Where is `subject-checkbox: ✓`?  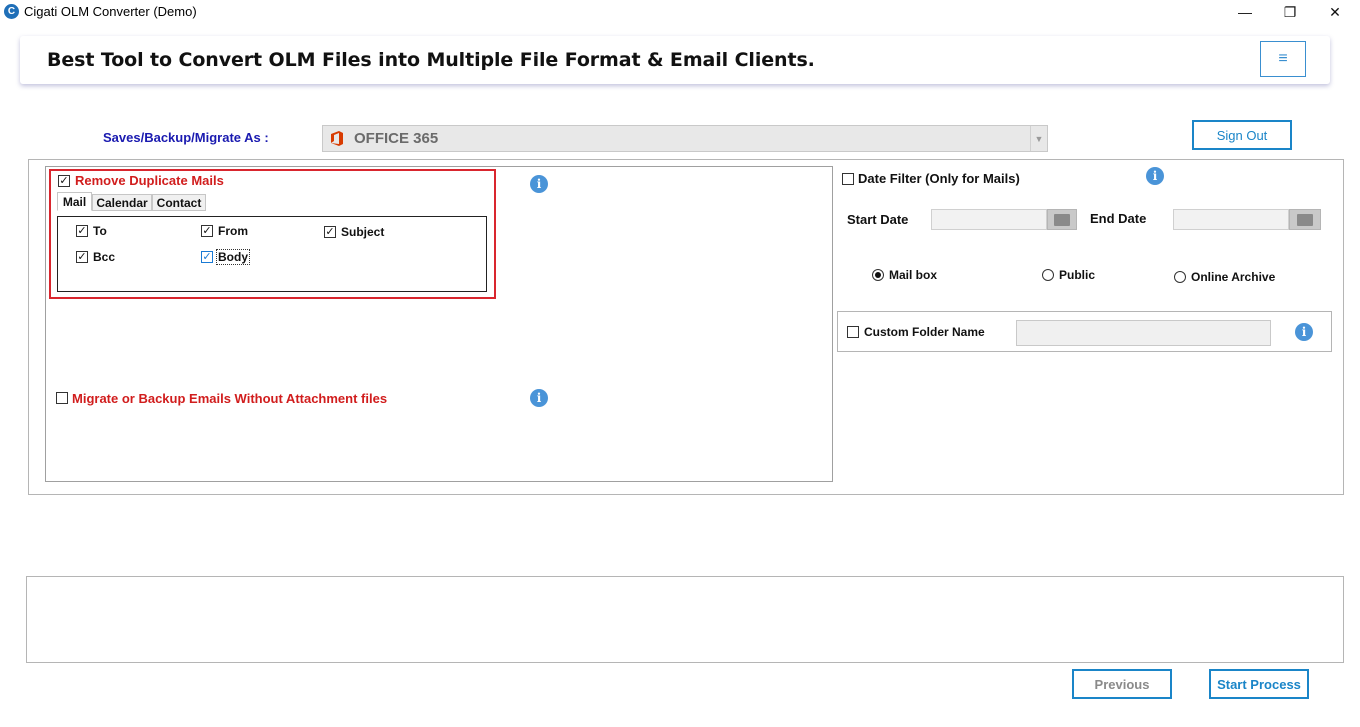 subject-checkbox: ✓ is located at coordinates (330, 232).